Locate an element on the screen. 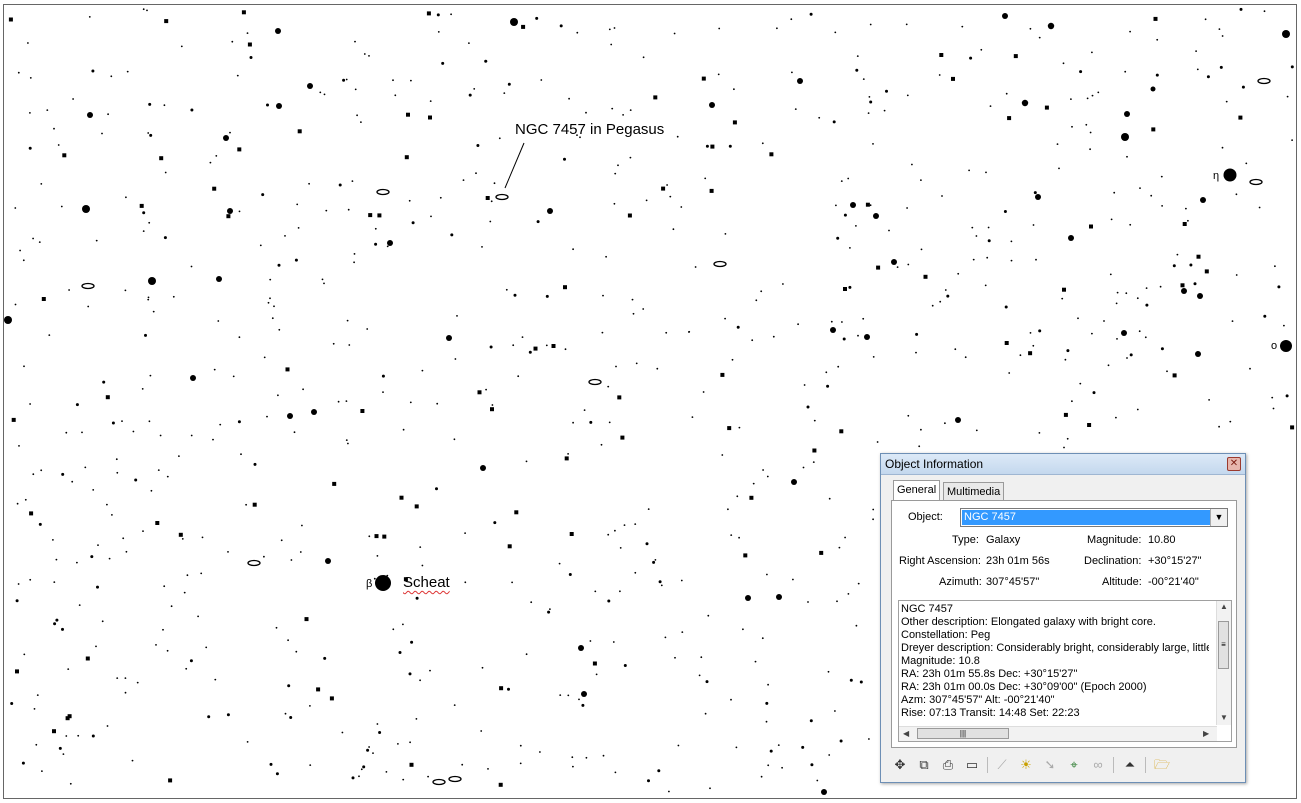 This screenshot has width=1301, height=803. description-line: Constellation: Peg is located at coordinates (946, 635).